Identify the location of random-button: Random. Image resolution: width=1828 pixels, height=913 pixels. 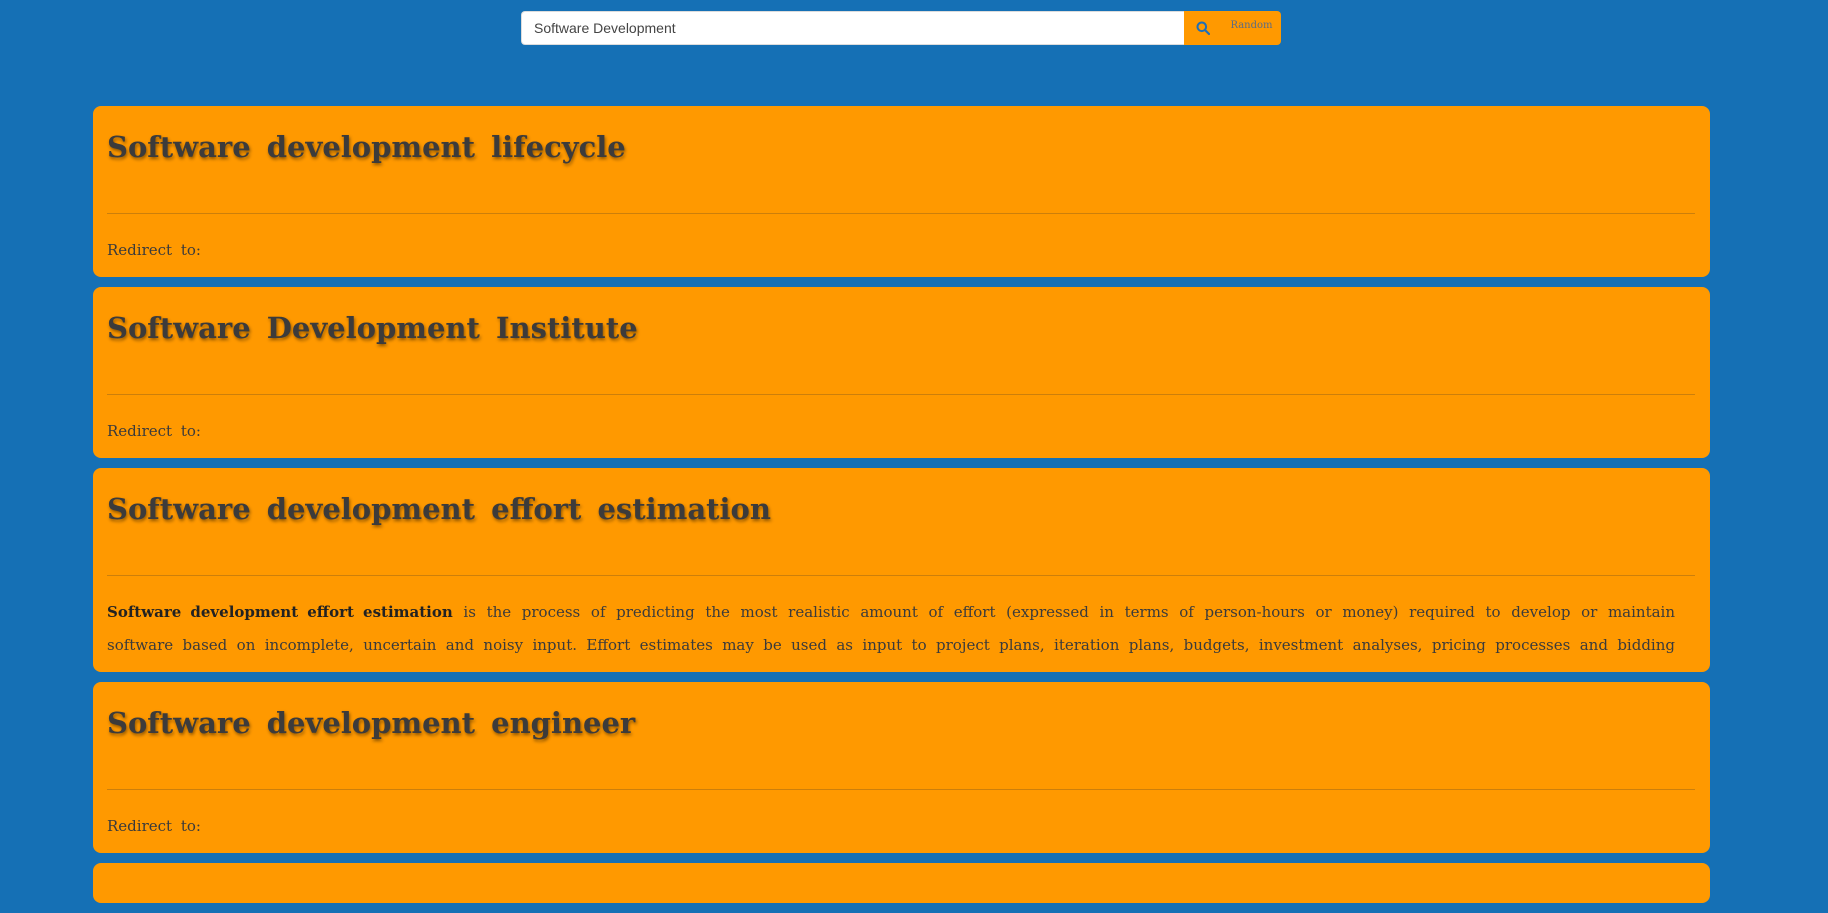
(1251, 28).